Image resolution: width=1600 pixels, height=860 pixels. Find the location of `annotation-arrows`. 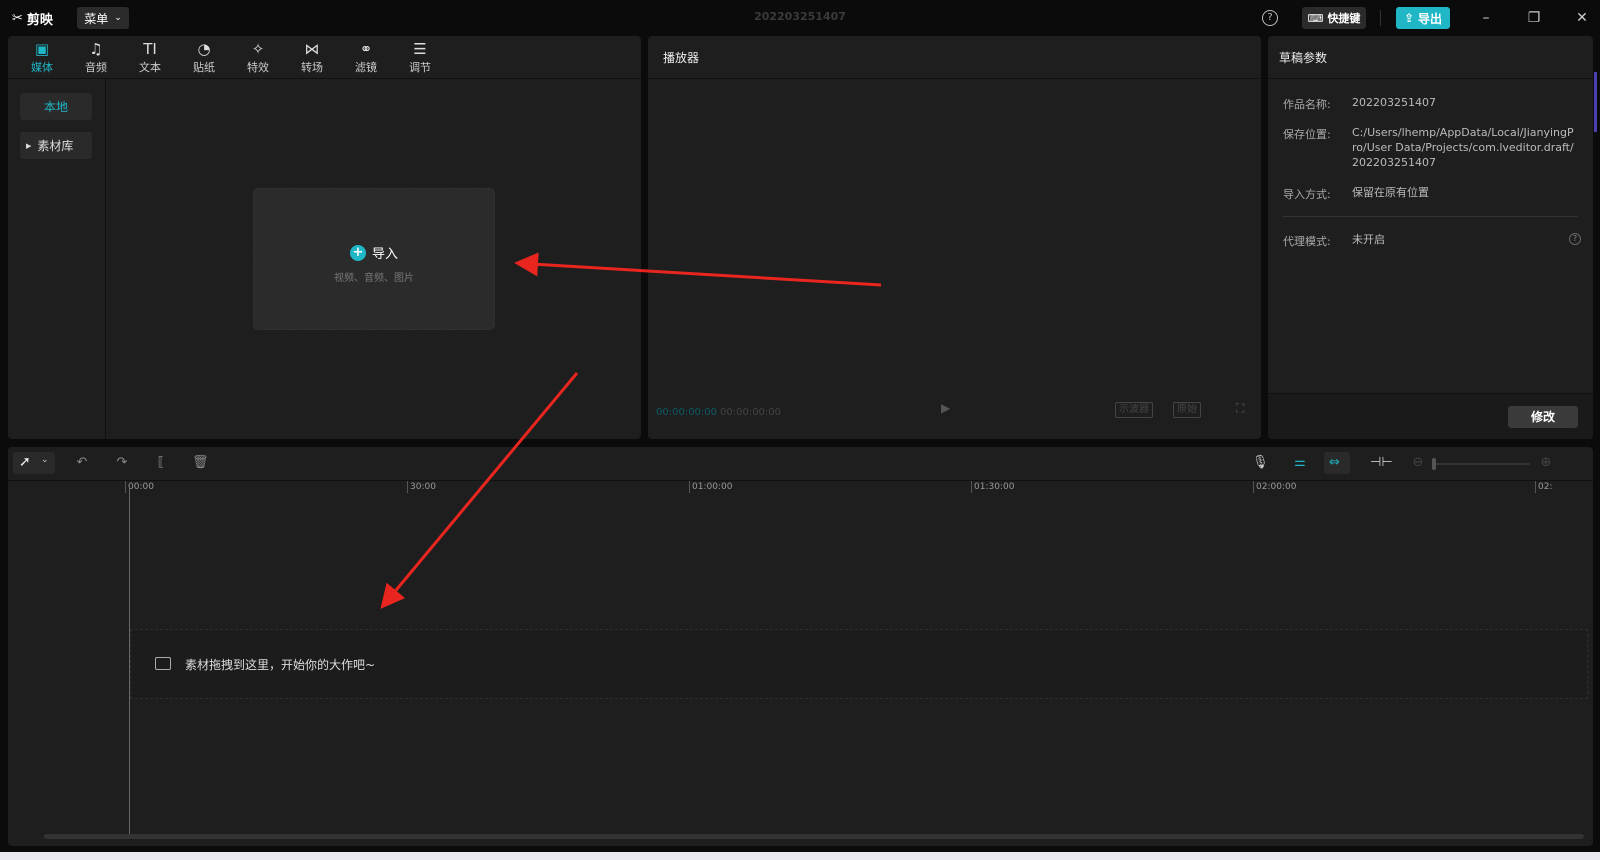

annotation-arrows is located at coordinates (631, 430).